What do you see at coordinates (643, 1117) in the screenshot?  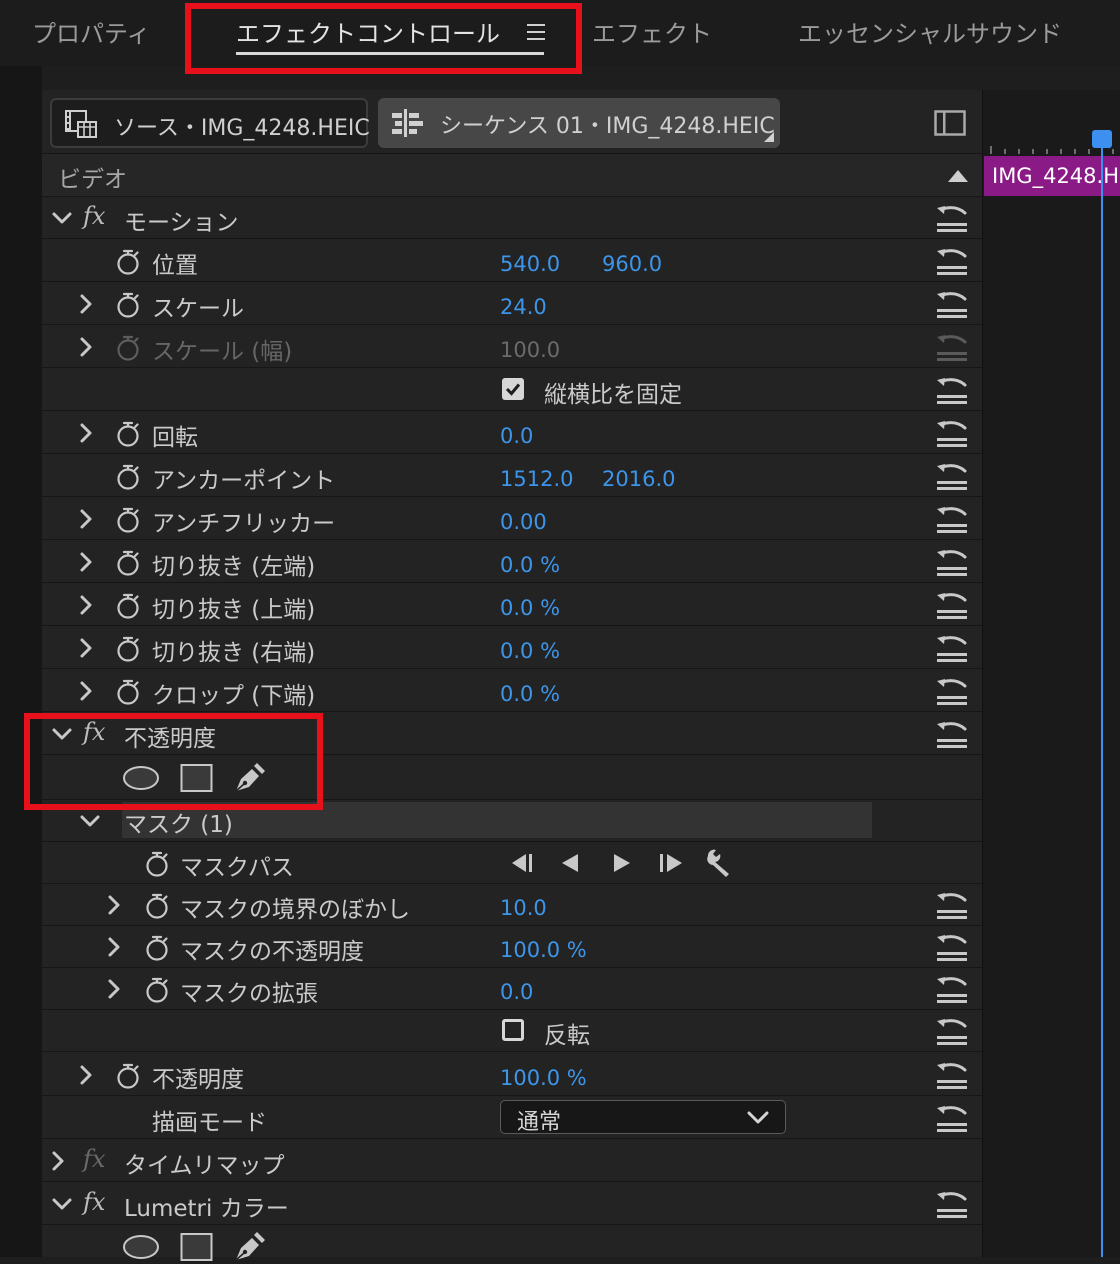 I see `blend-mode-dropdown: 通常` at bounding box center [643, 1117].